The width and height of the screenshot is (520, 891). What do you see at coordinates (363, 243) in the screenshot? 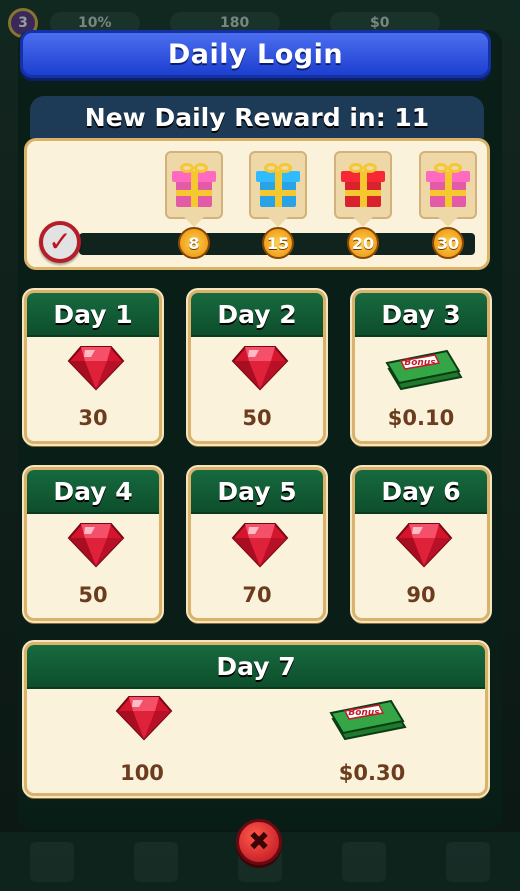
I see `milestone-badge: 20` at bounding box center [363, 243].